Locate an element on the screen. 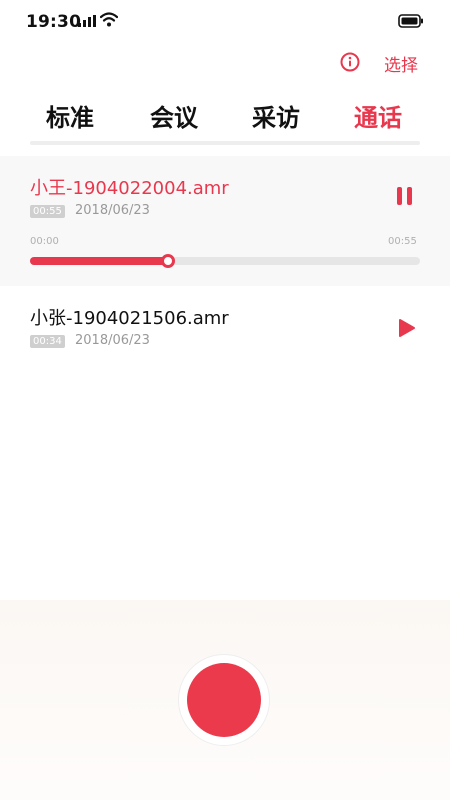  elapsed-time: 00:00 is located at coordinates (44, 241).